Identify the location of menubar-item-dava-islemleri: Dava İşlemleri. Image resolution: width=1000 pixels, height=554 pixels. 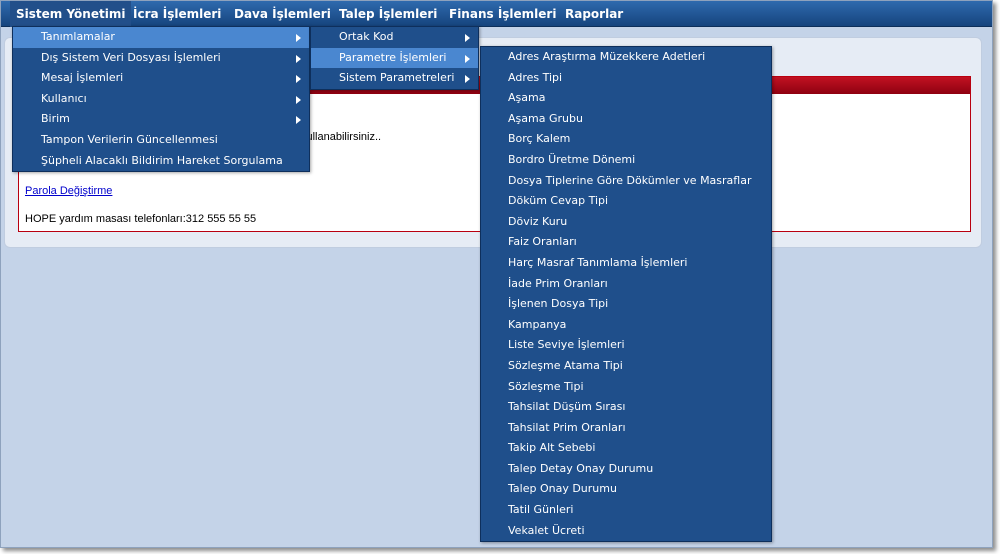
(282, 14).